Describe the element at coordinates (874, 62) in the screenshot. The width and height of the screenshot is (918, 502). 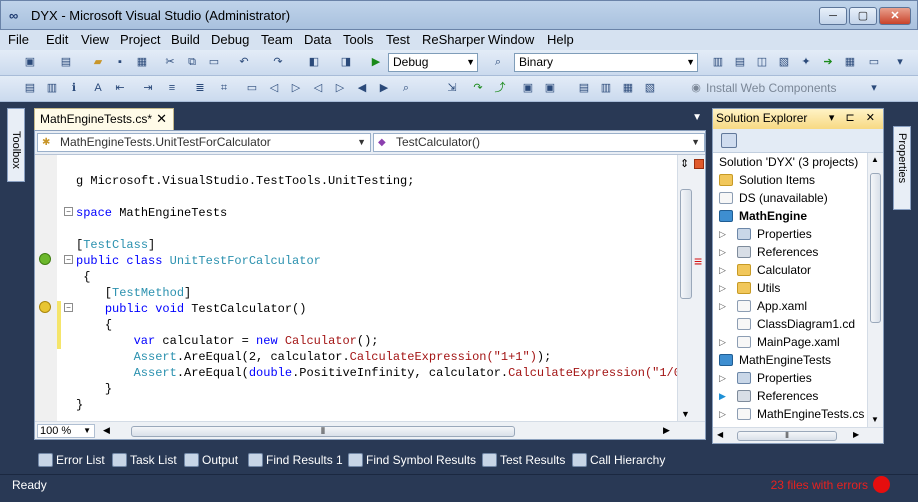
I see `command-window-icon: ▭` at that location.